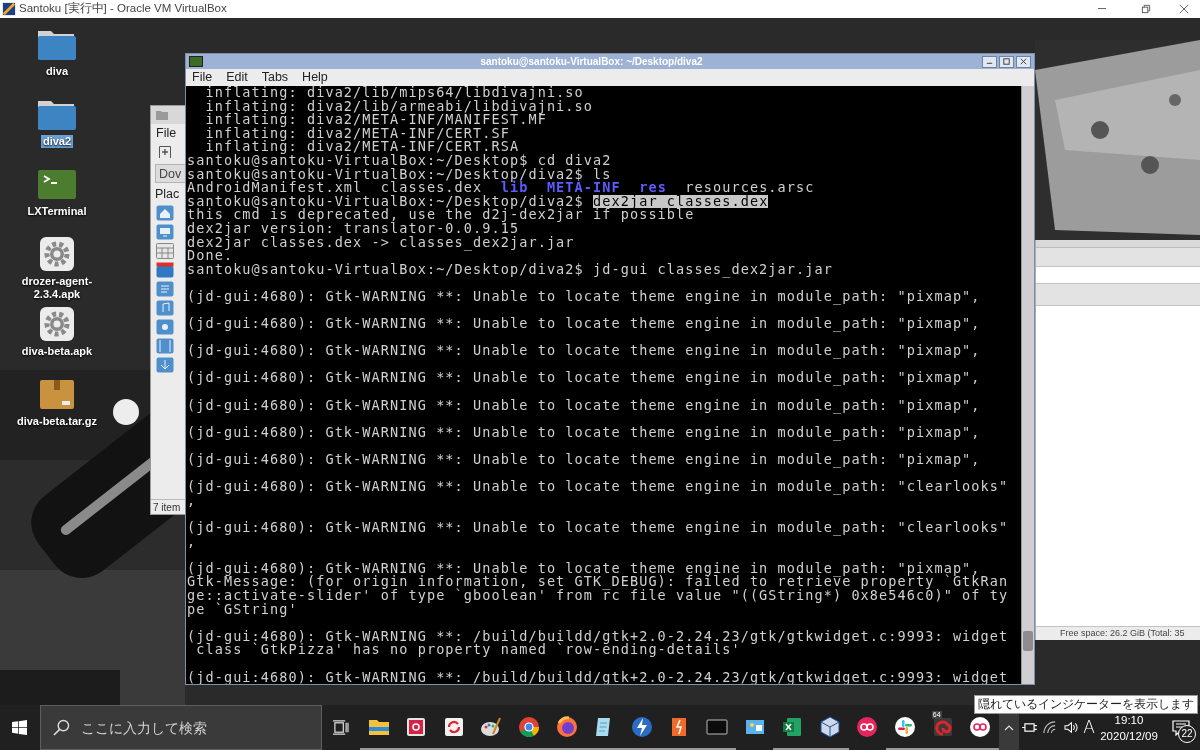 Image resolution: width=1200 pixels, height=750 pixels. What do you see at coordinates (394, 93) in the screenshot?
I see `terminal-line: inflating: diva2/lib/mips64/libdivajni.so` at bounding box center [394, 93].